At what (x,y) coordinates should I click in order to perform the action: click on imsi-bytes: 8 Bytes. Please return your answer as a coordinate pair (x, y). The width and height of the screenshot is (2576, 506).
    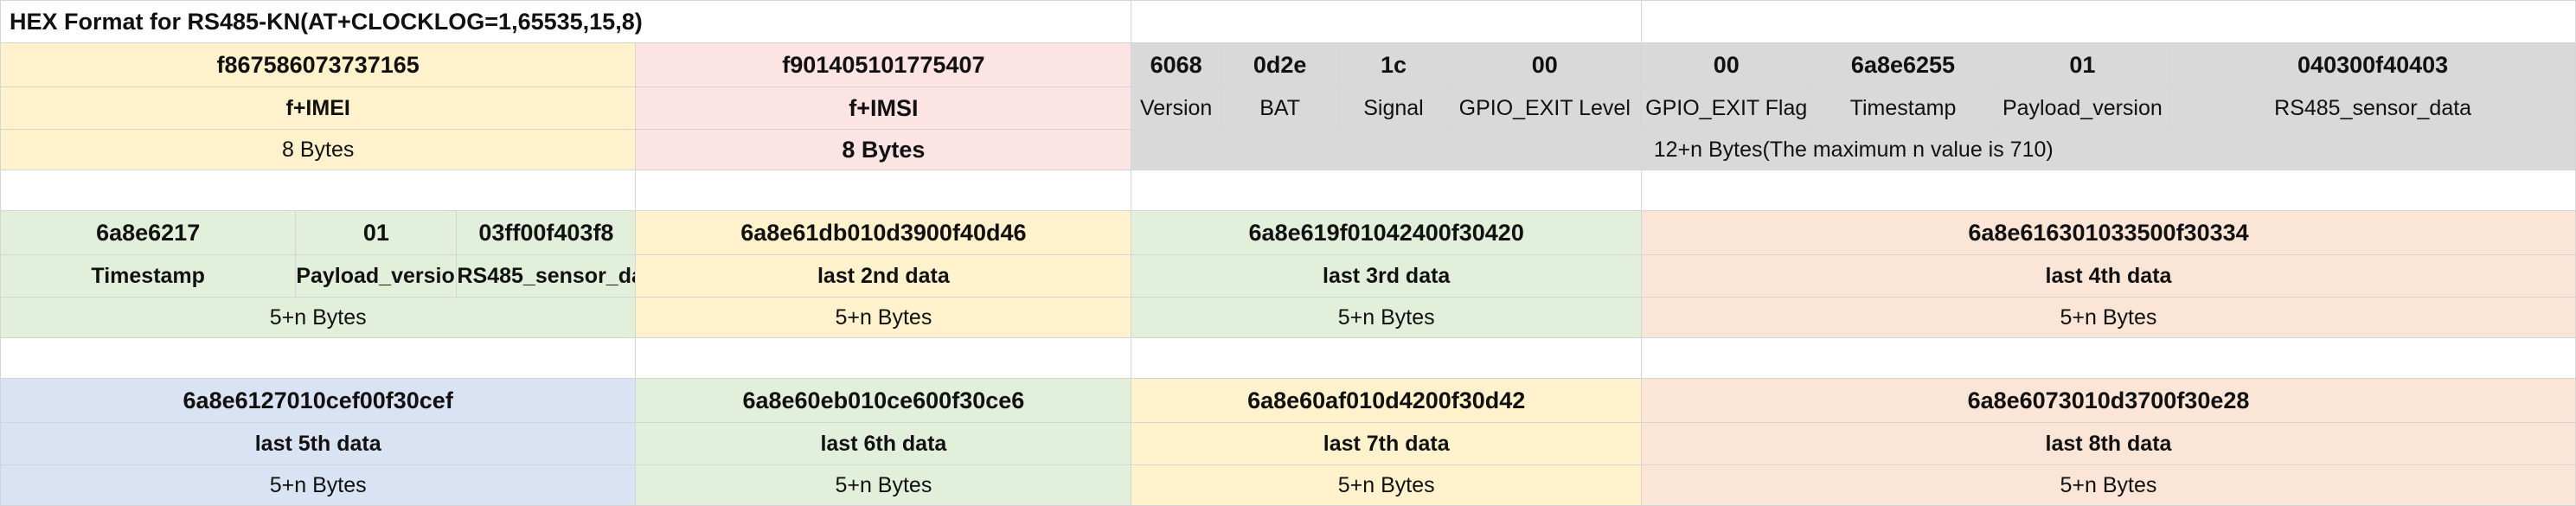
    Looking at the image, I should click on (883, 149).